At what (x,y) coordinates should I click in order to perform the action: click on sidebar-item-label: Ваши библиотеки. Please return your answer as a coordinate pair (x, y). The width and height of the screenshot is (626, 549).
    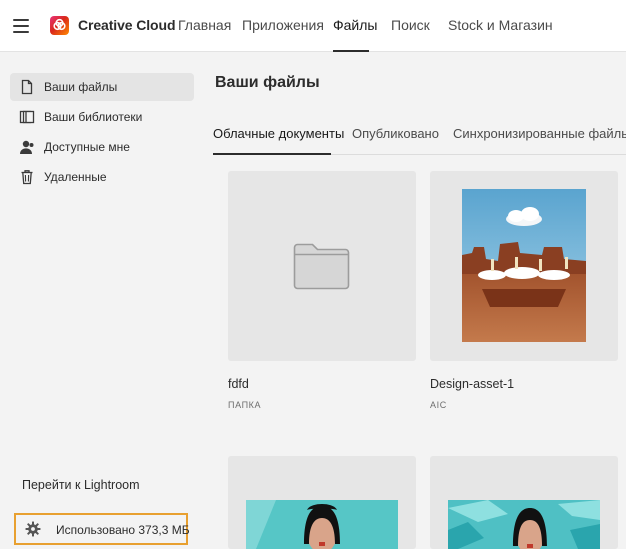
    Looking at the image, I should click on (93, 117).